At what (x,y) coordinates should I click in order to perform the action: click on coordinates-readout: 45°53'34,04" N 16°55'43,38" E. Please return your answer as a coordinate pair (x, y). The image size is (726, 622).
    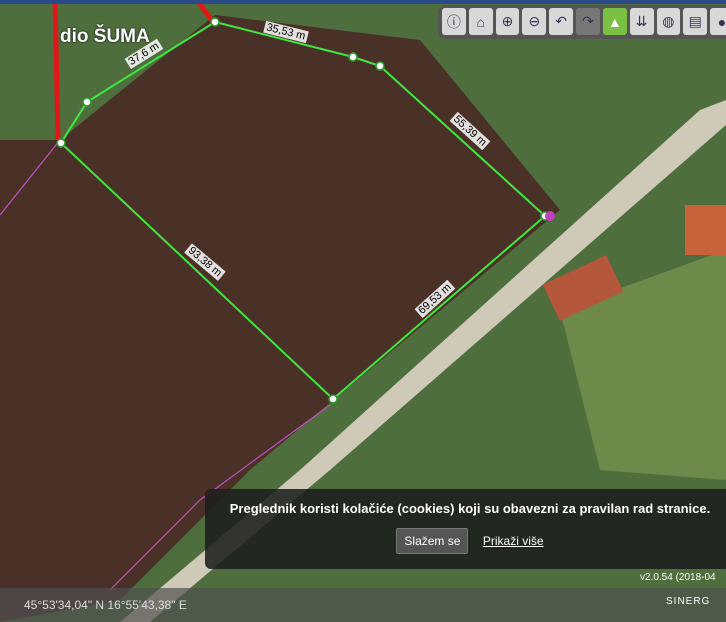
    Looking at the image, I should click on (105, 605).